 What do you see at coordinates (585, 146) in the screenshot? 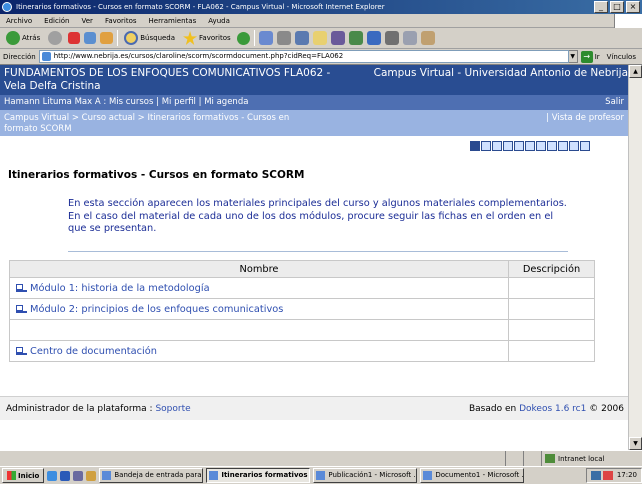
I see `settings-icon` at bounding box center [585, 146].